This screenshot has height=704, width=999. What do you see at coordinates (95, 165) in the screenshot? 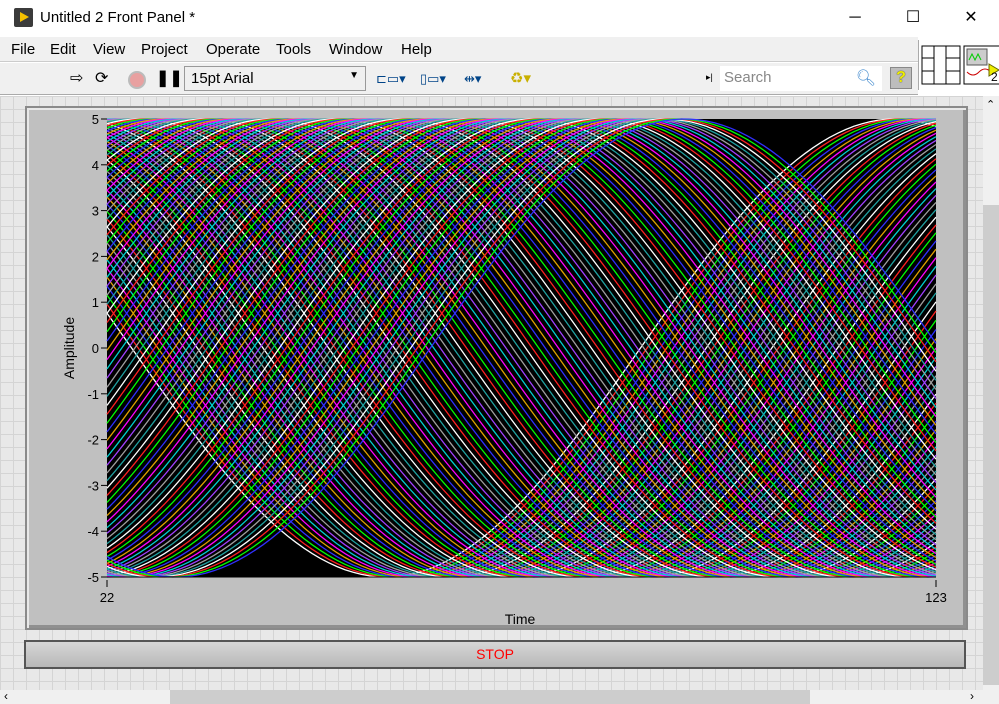
I see `y-tick-label: 4` at bounding box center [95, 165].